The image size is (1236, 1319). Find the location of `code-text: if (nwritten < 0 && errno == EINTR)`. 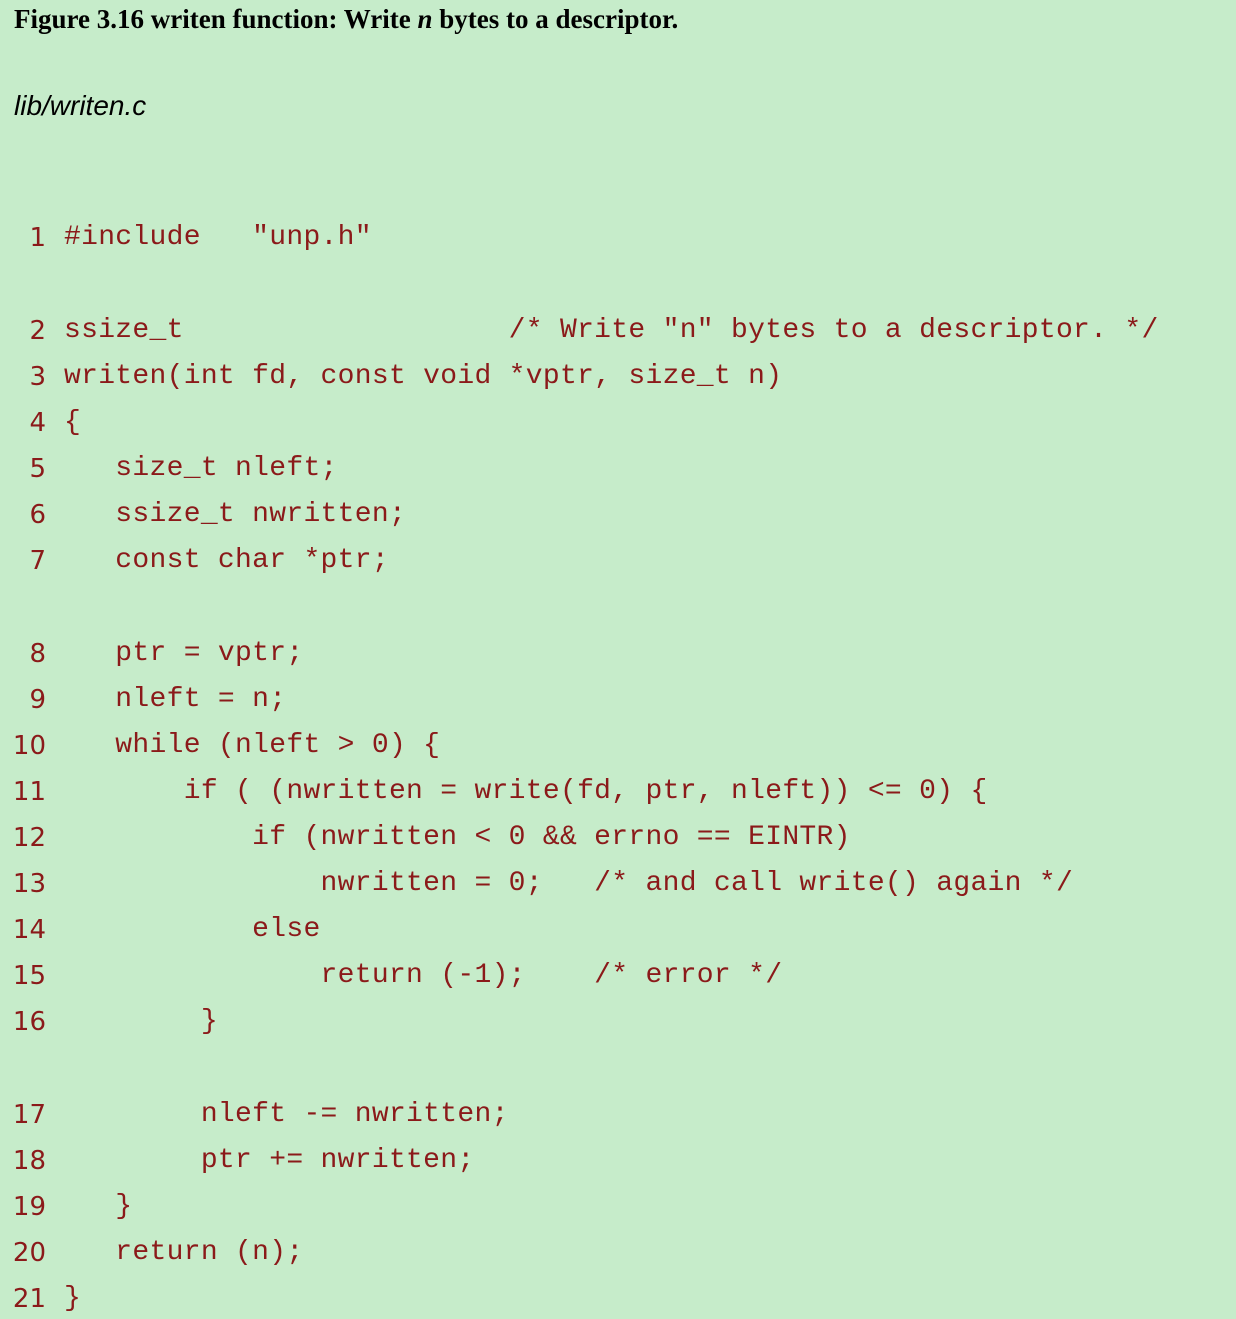

code-text: if (nwritten < 0 && errno == EINTR) is located at coordinates (457, 837).